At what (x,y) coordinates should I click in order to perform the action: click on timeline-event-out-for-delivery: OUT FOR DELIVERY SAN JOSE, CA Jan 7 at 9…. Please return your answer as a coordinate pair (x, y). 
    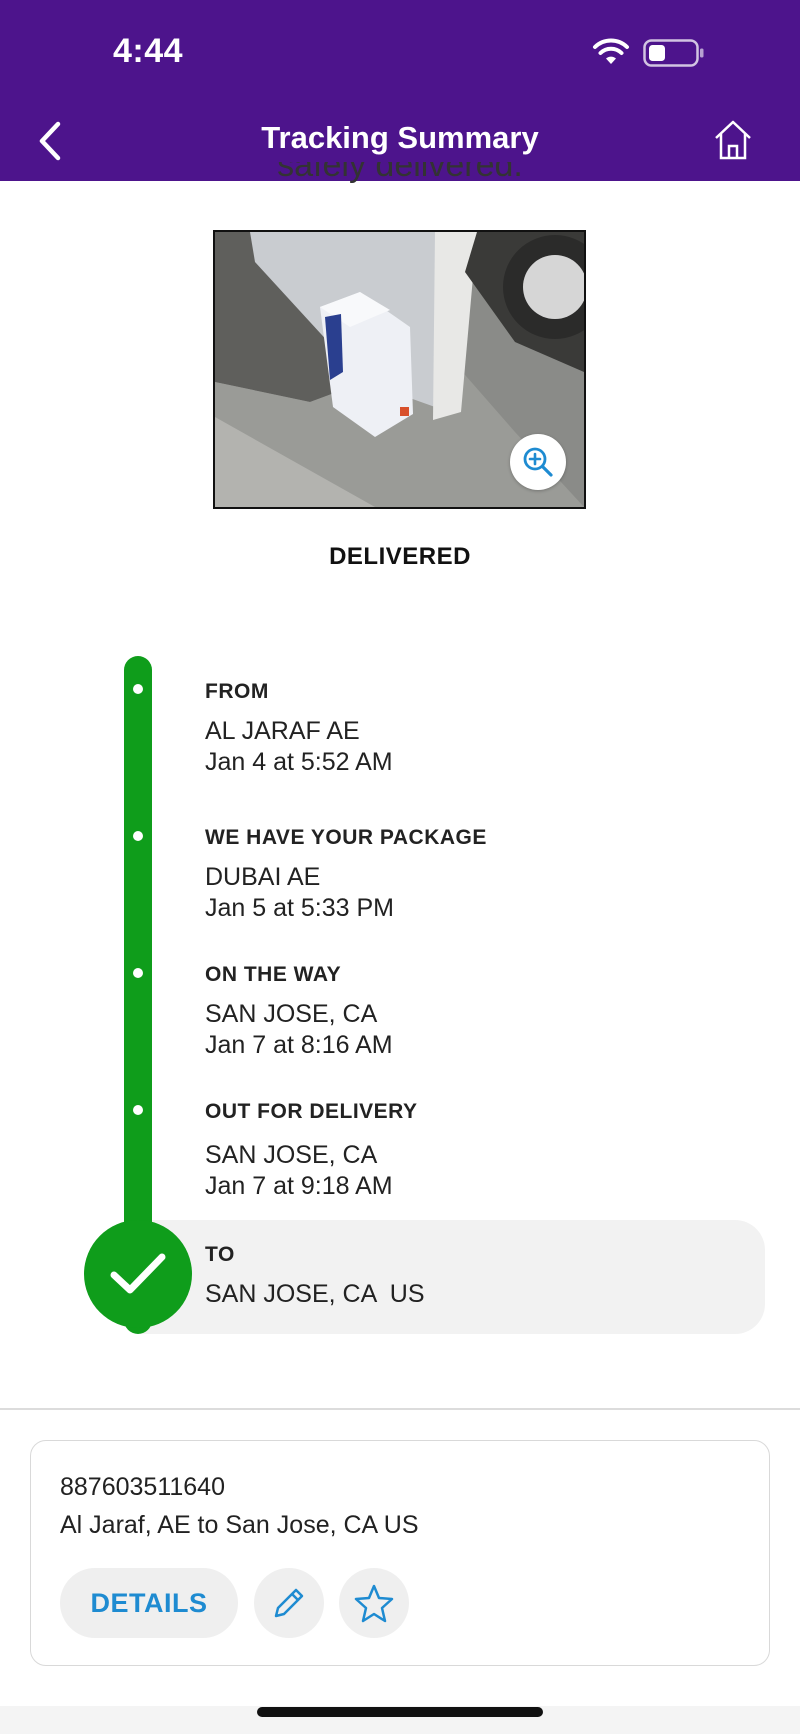
    Looking at the image, I should click on (311, 1151).